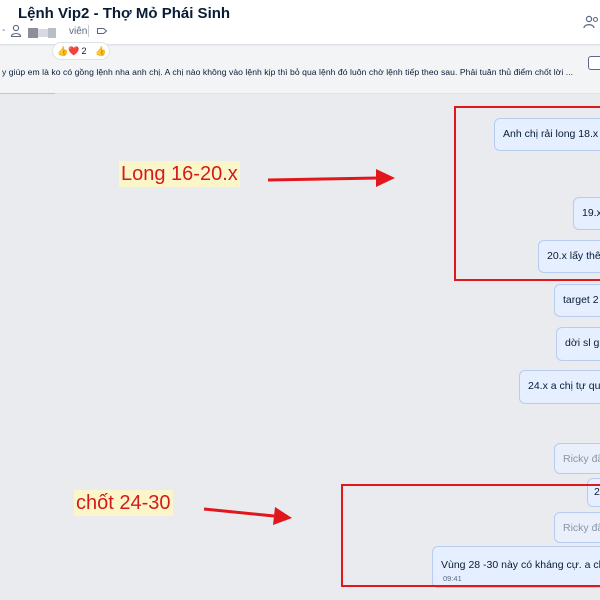  I want to click on reaction-count: 2, so click(84, 51).